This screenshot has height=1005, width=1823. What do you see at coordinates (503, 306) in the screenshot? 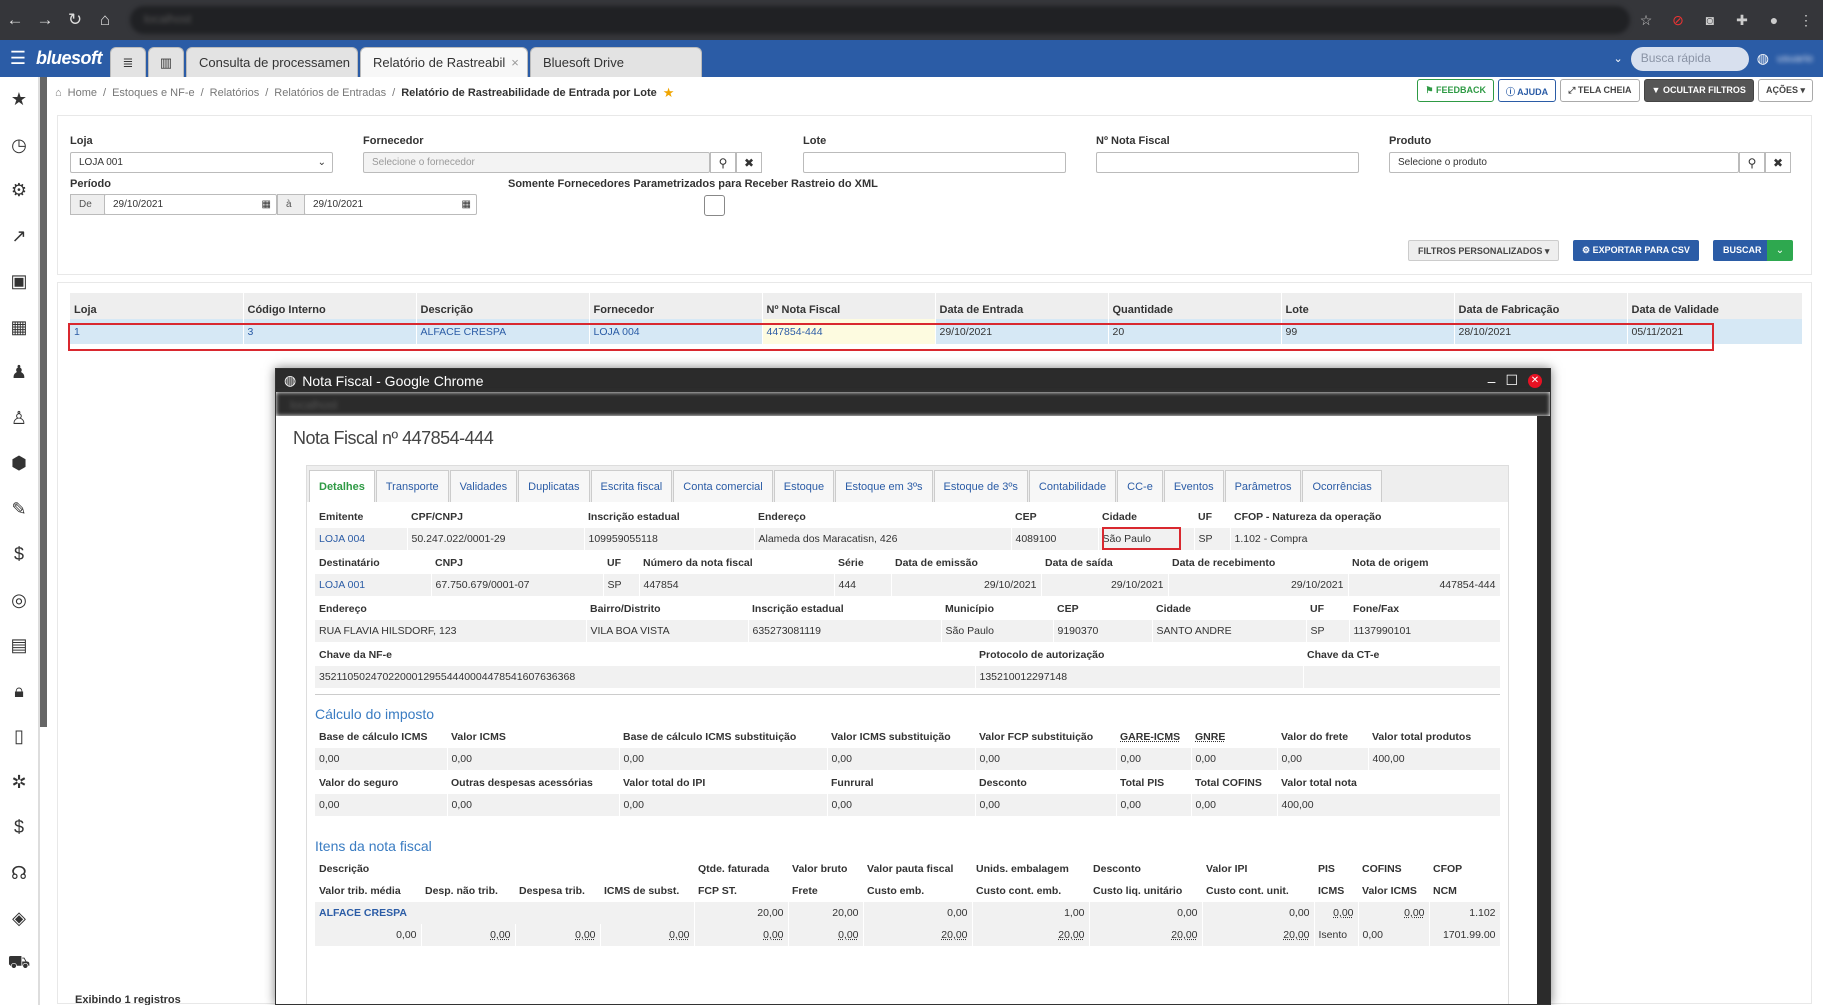
I see `column-header: Descrição` at bounding box center [503, 306].